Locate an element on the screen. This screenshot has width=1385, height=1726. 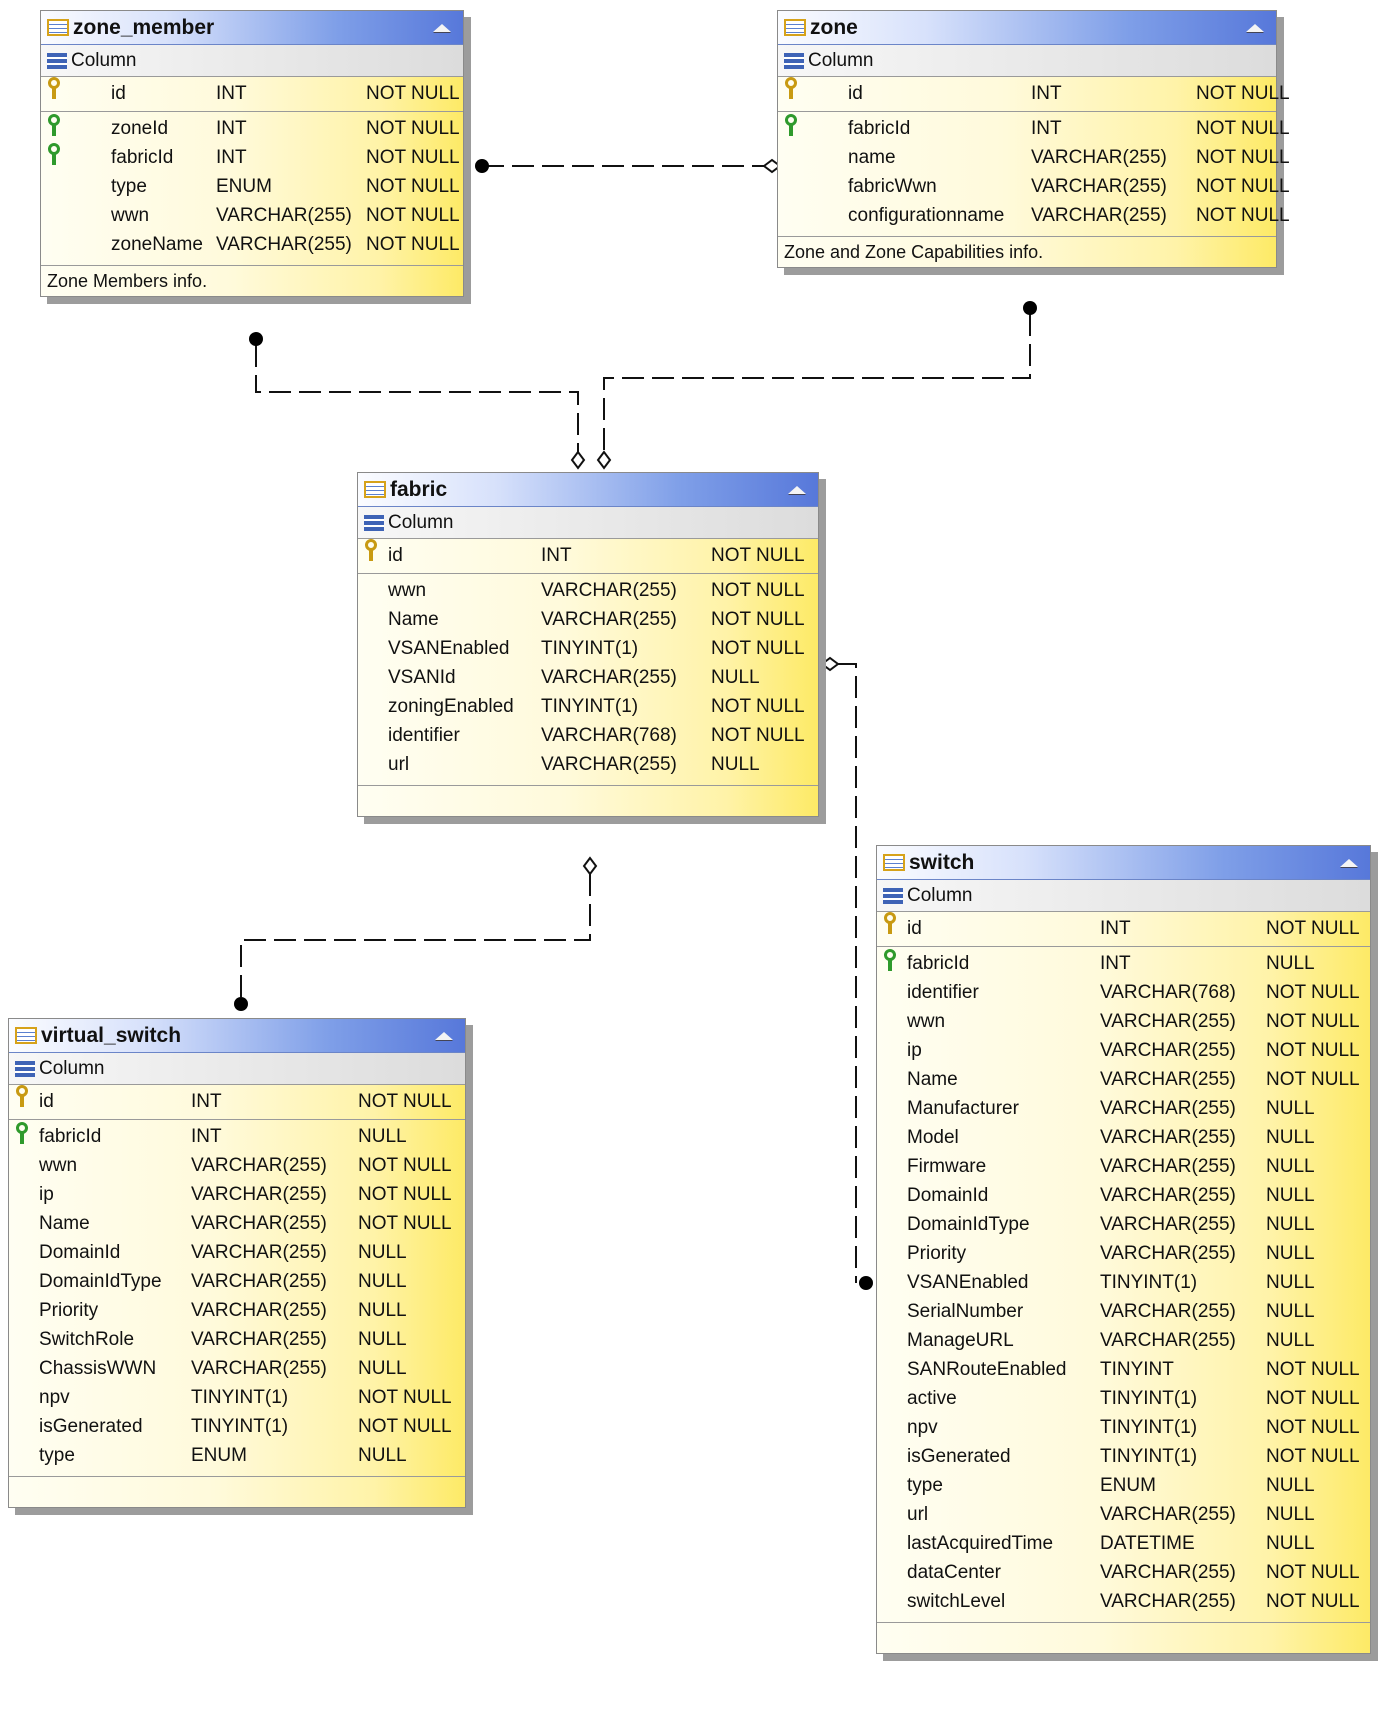
column-row: Firmware VARCHAR(255) NULL is located at coordinates (1123, 1166).